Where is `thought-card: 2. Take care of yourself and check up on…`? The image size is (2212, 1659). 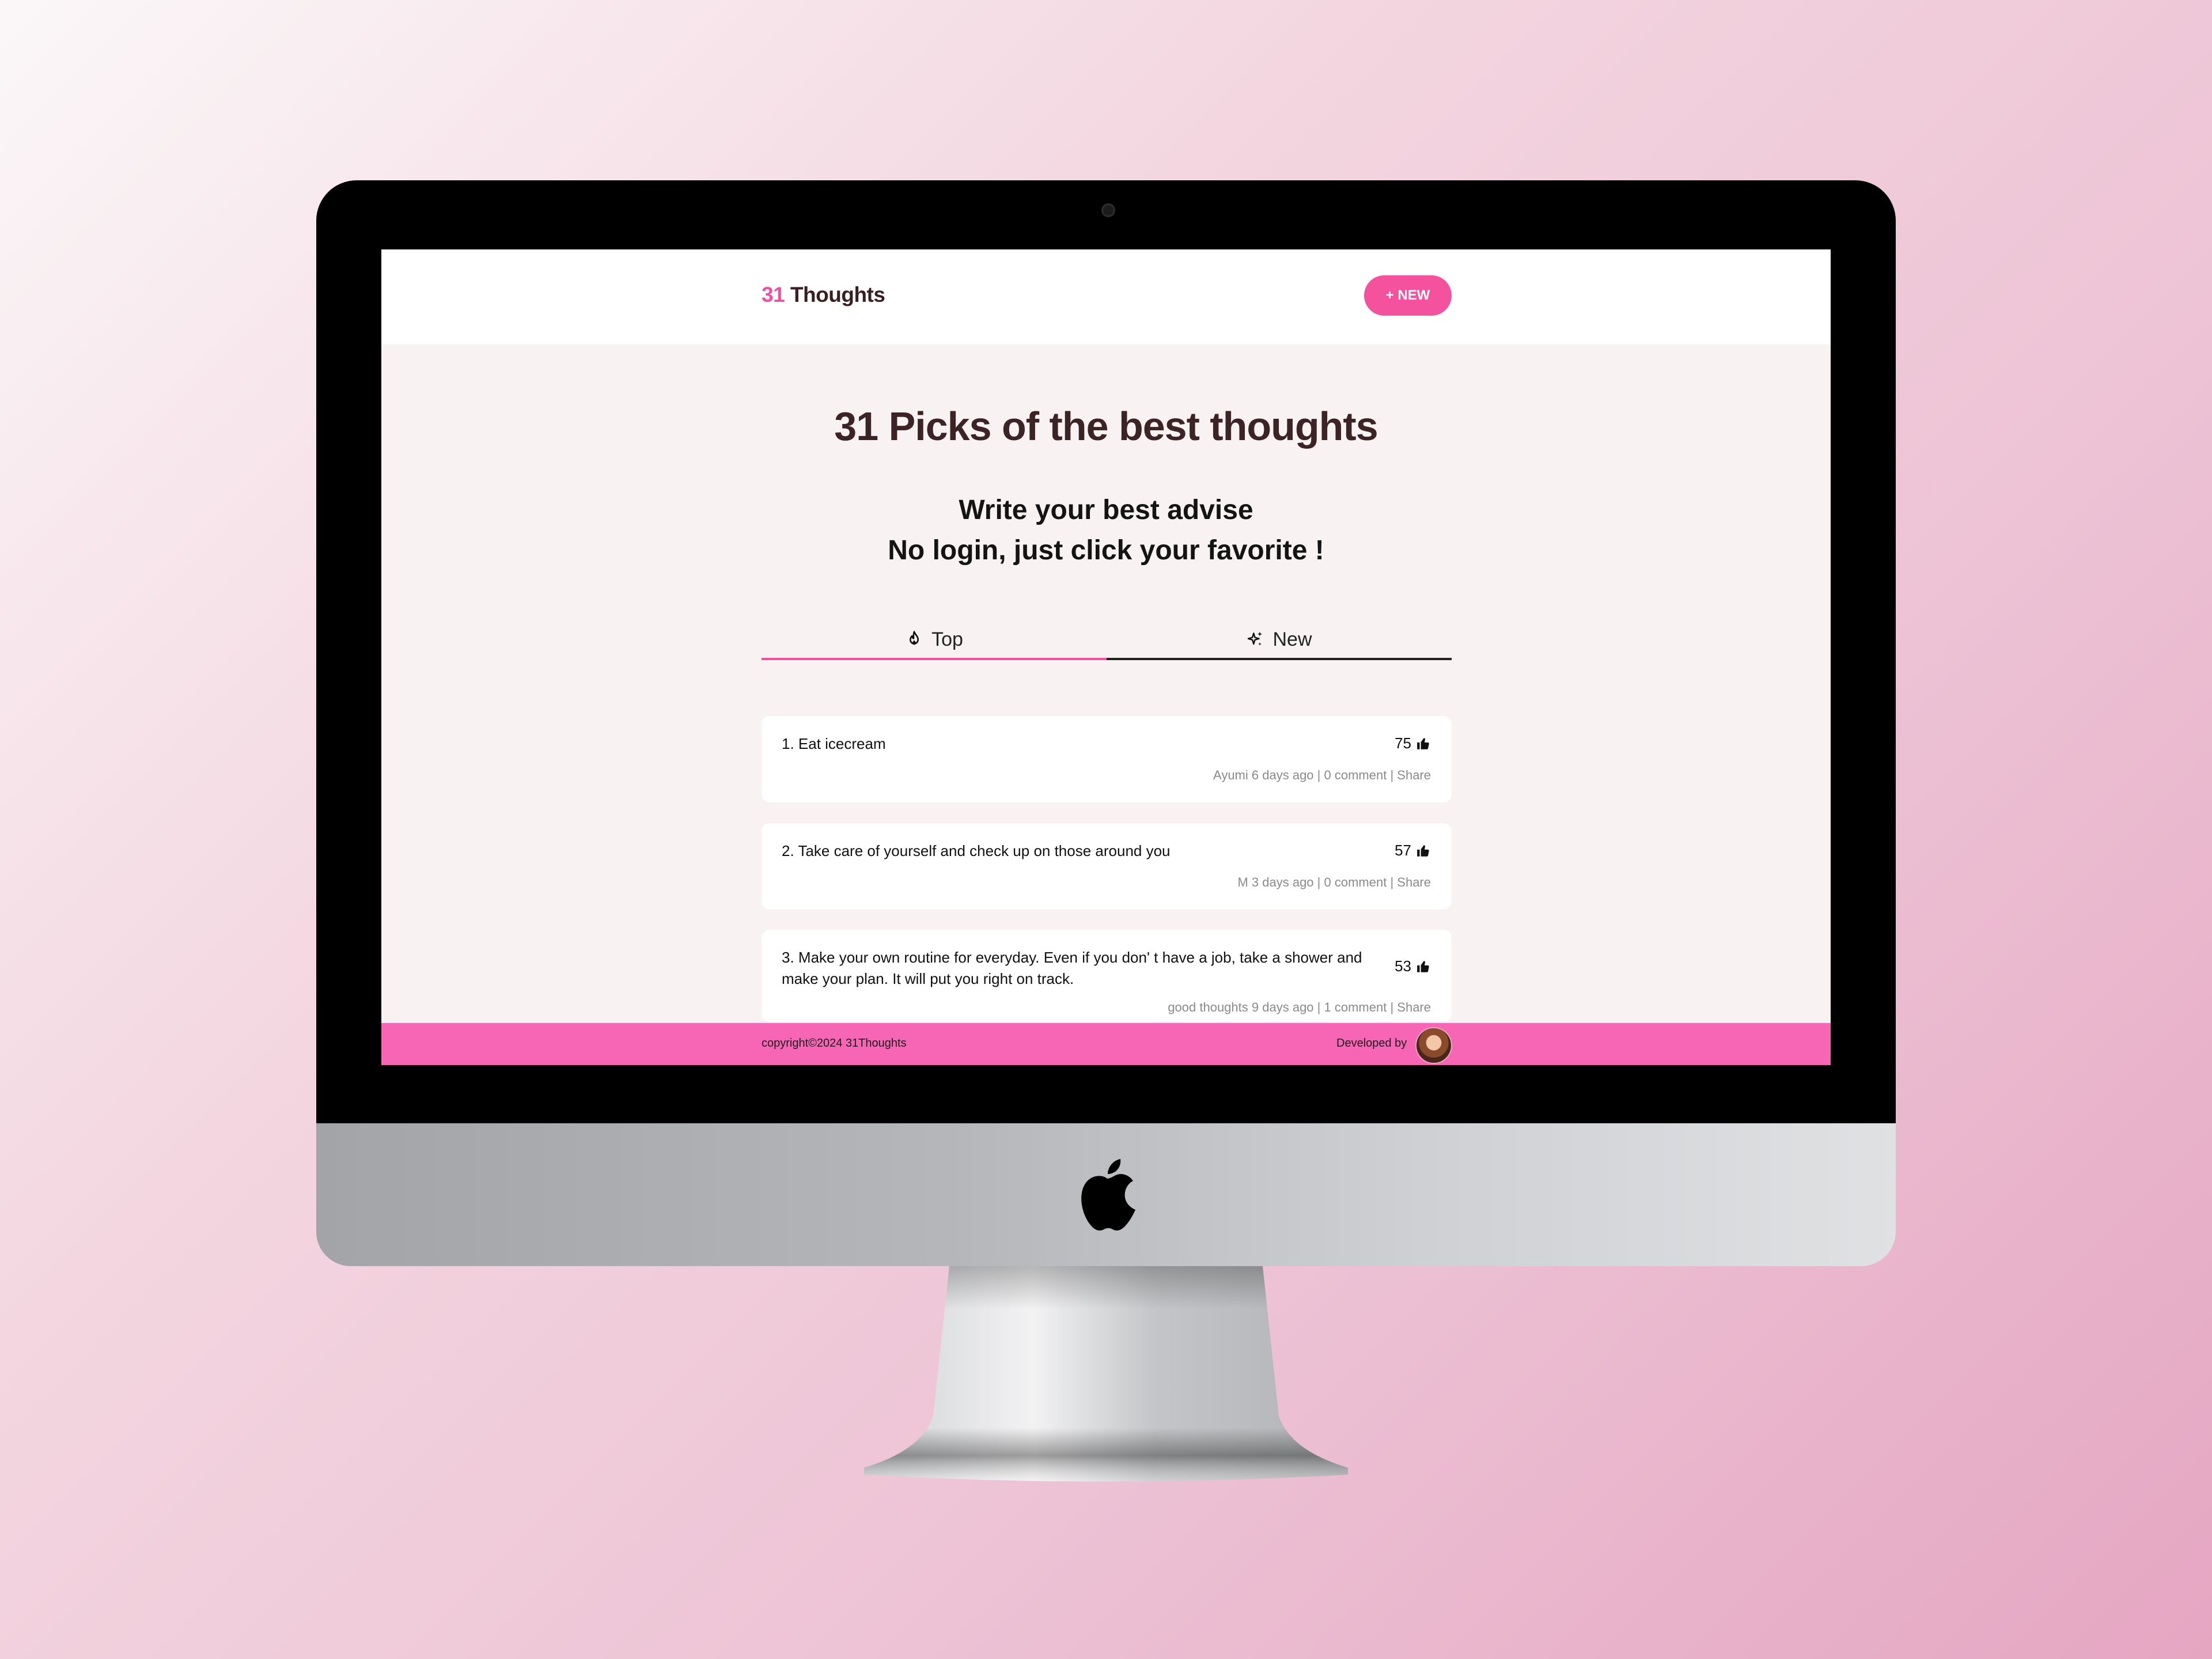
thought-card: 2. Take care of yourself and check up on… is located at coordinates (1107, 866).